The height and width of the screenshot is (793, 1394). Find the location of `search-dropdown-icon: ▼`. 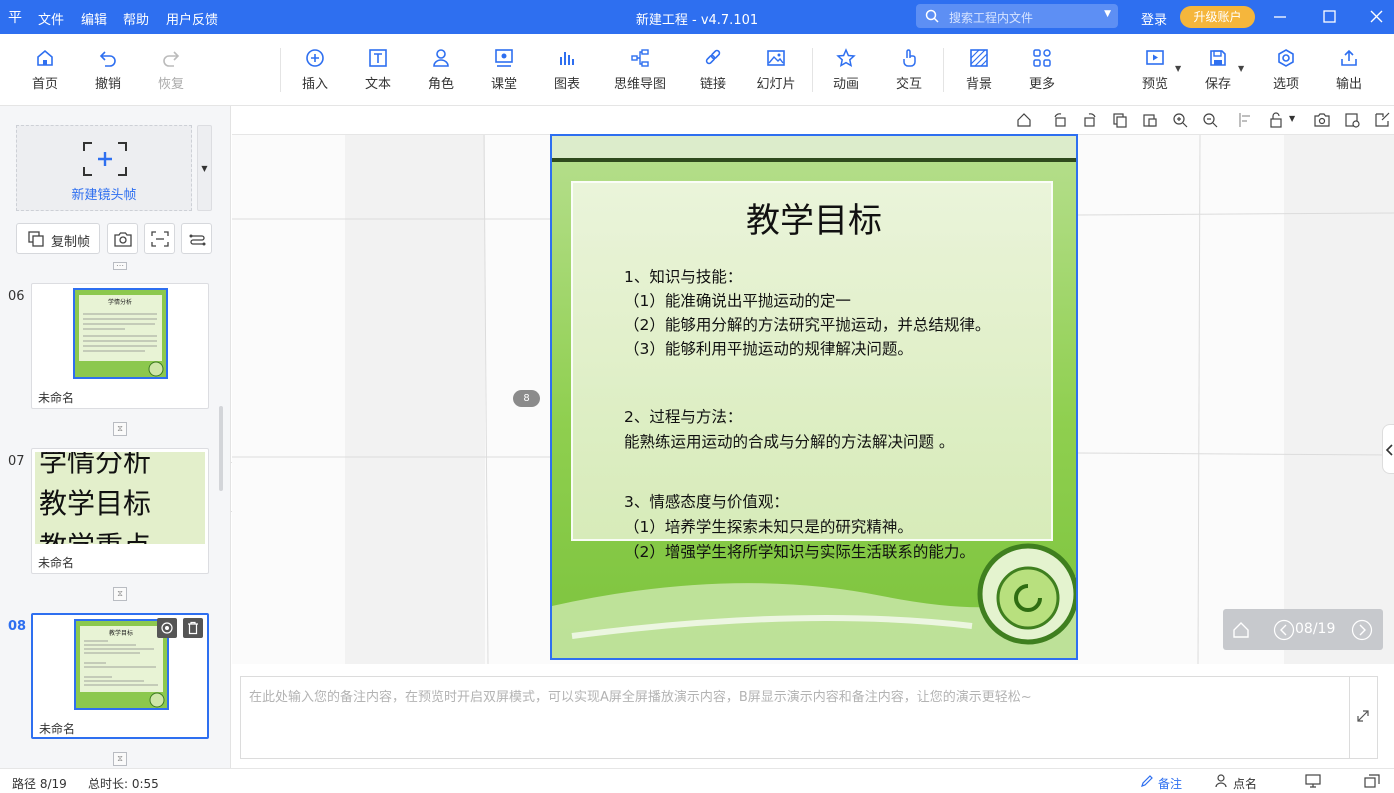

search-dropdown-icon: ▼ is located at coordinates (1107, 14).